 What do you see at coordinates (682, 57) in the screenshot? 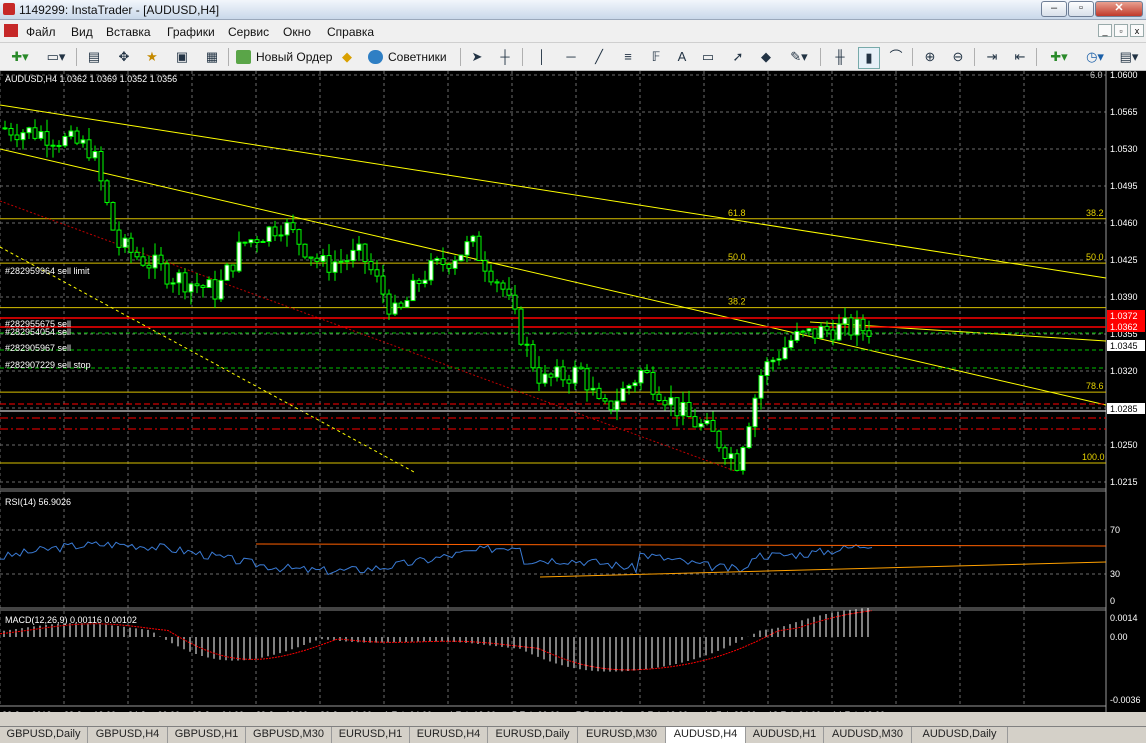
I see `text-icon: A` at bounding box center [682, 57].